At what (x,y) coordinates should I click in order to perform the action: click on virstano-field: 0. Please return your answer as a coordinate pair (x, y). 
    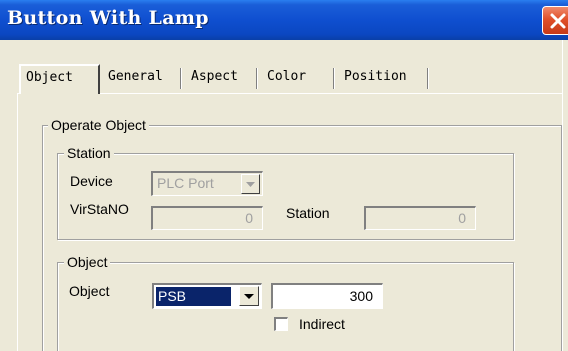
    Looking at the image, I should click on (207, 218).